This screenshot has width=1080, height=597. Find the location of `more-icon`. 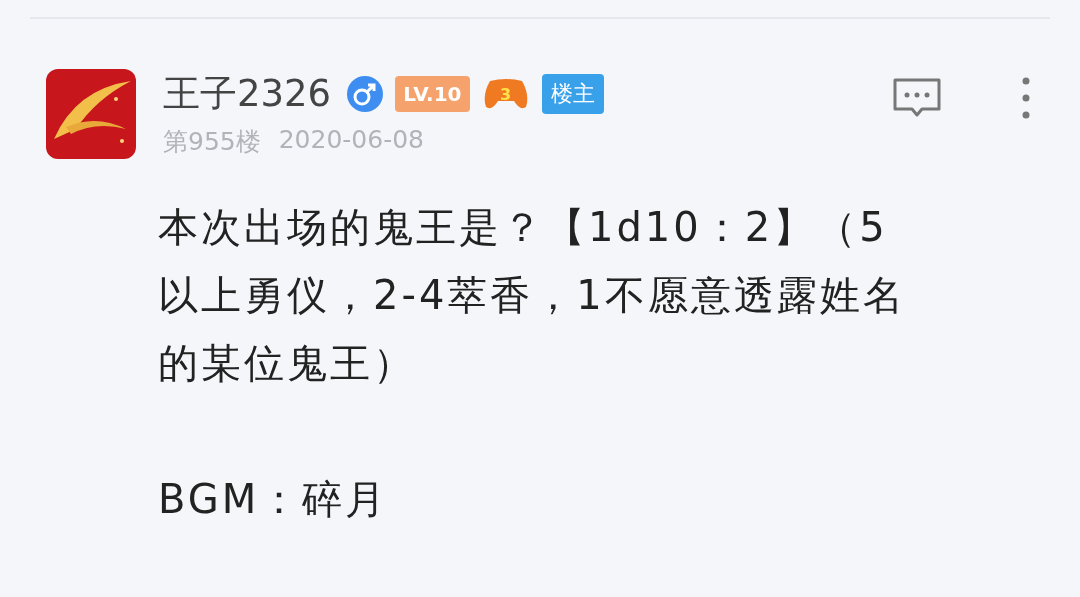

more-icon is located at coordinates (1026, 98).